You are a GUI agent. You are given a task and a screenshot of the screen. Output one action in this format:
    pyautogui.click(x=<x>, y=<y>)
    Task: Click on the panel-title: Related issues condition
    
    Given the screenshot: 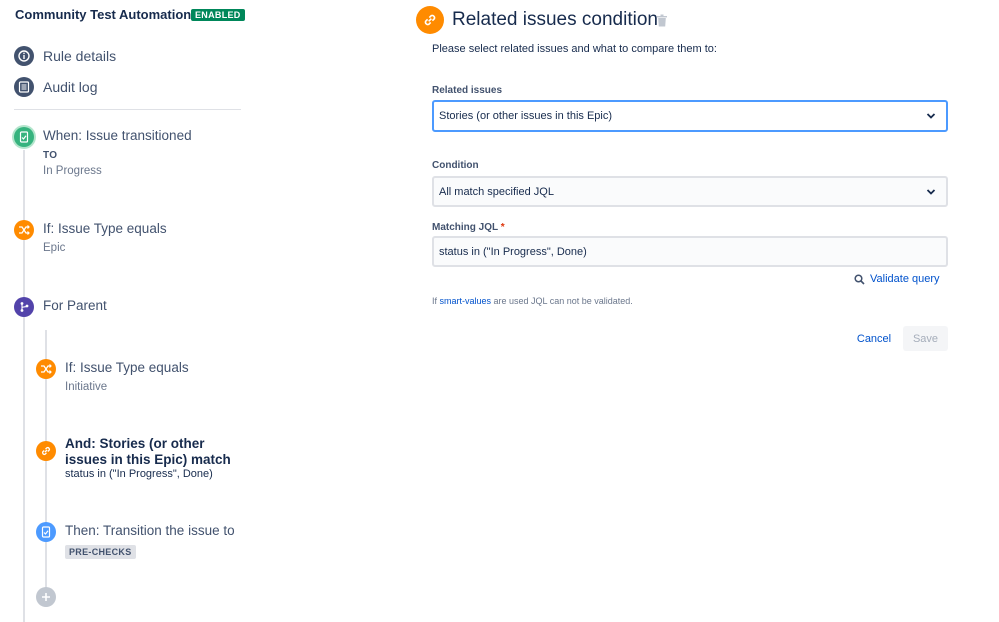 What is the action you would take?
    pyautogui.click(x=555, y=19)
    